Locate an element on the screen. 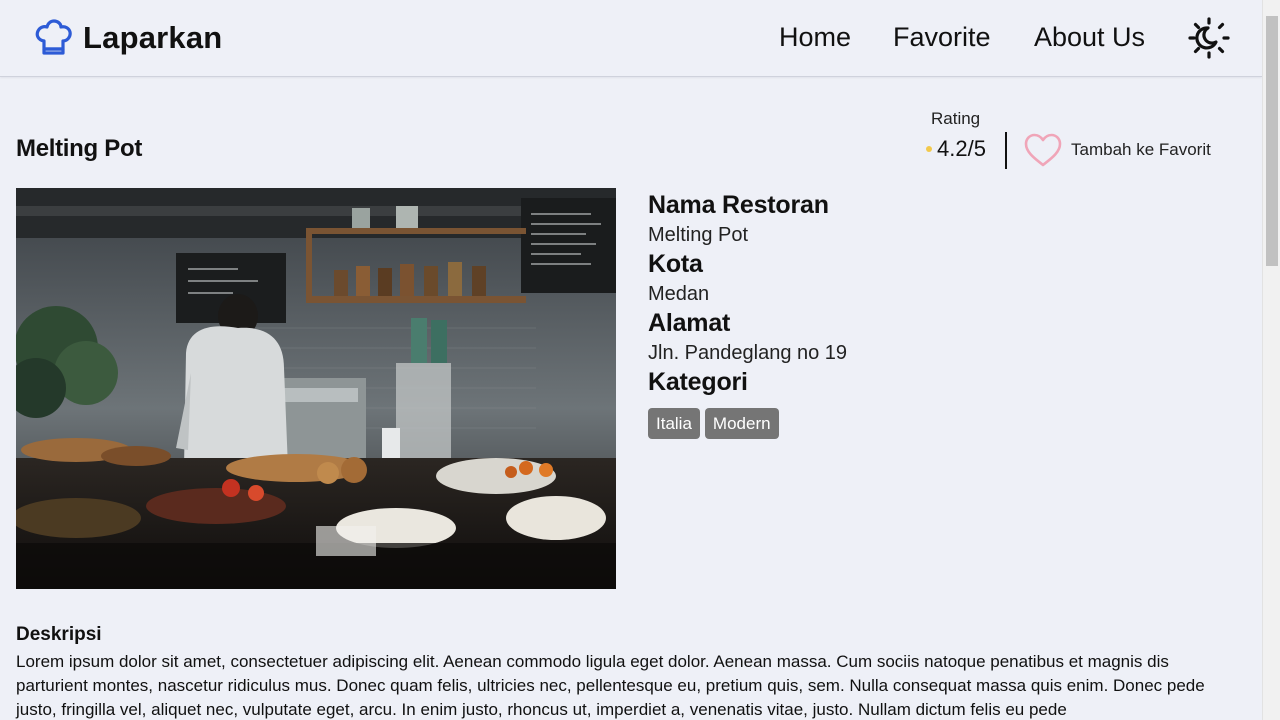 This screenshot has height=720, width=1280. category-tags: Italia Modern is located at coordinates (747, 423).